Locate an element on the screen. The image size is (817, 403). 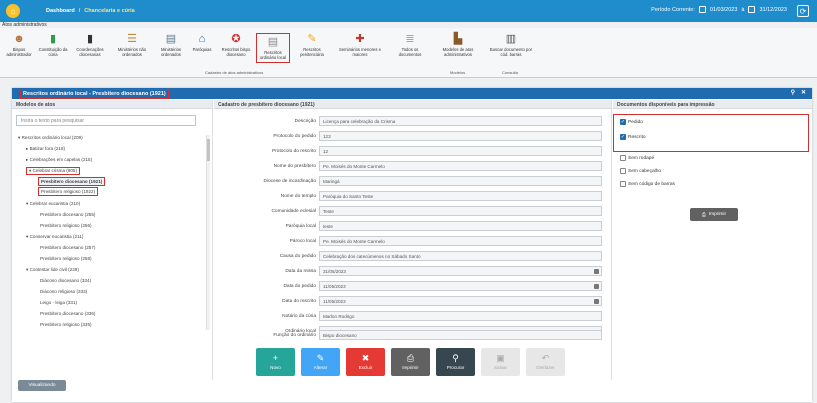
check-pedido: ✓ Pedido is located at coordinates (631, 122).